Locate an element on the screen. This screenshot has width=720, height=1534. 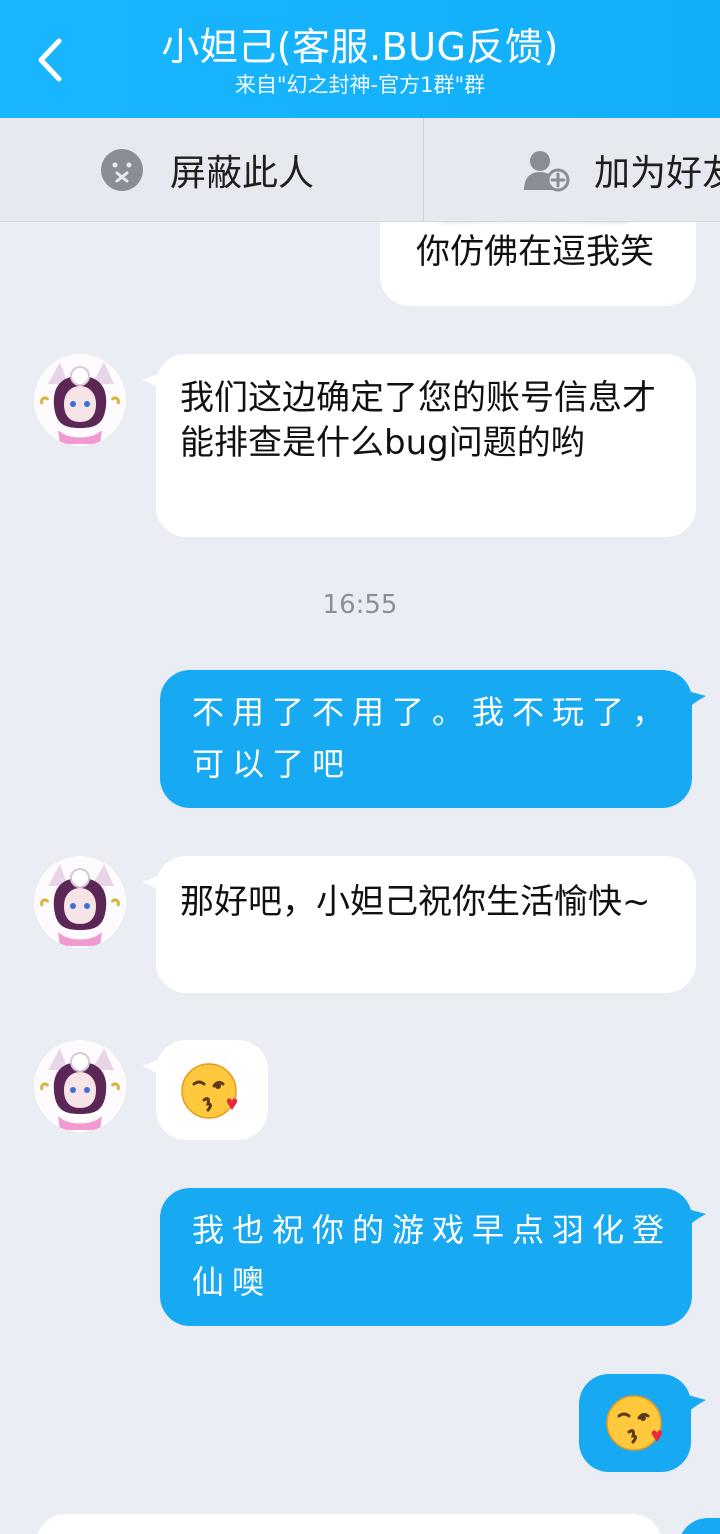
message-bubble-outgoing: 我也祝你的游戏早点羽化登仙噢 is located at coordinates (426, 1257).